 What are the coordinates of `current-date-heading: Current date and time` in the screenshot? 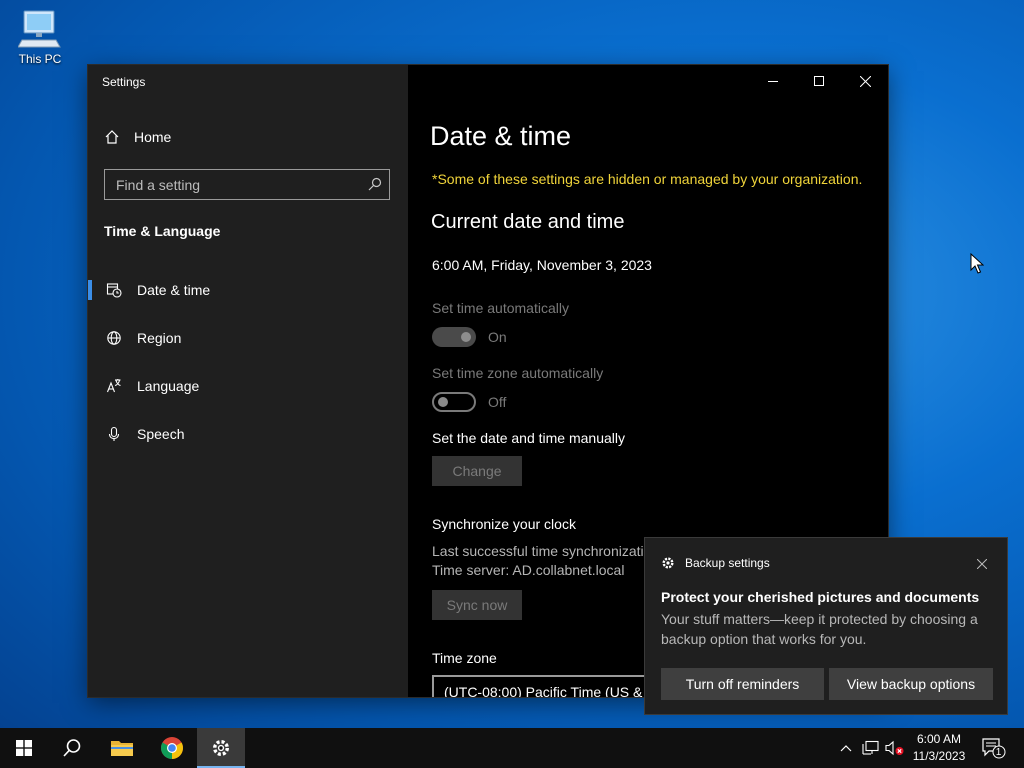 It's located at (528, 222).